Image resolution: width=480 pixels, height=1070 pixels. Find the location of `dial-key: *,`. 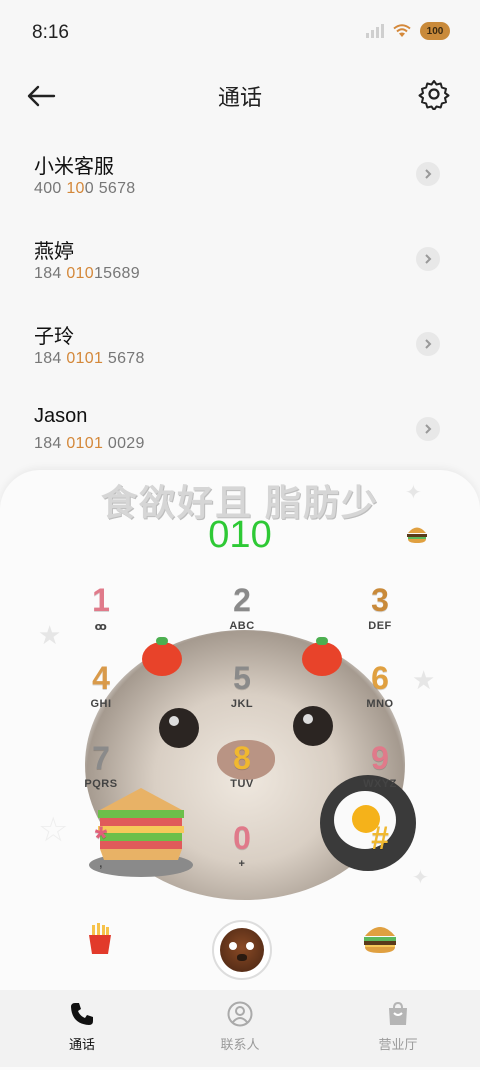

dial-key: *, is located at coordinates (101, 855).